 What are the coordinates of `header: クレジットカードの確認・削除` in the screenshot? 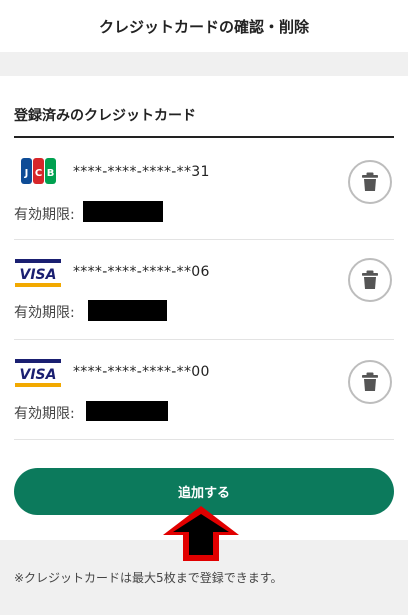 It's located at (204, 26).